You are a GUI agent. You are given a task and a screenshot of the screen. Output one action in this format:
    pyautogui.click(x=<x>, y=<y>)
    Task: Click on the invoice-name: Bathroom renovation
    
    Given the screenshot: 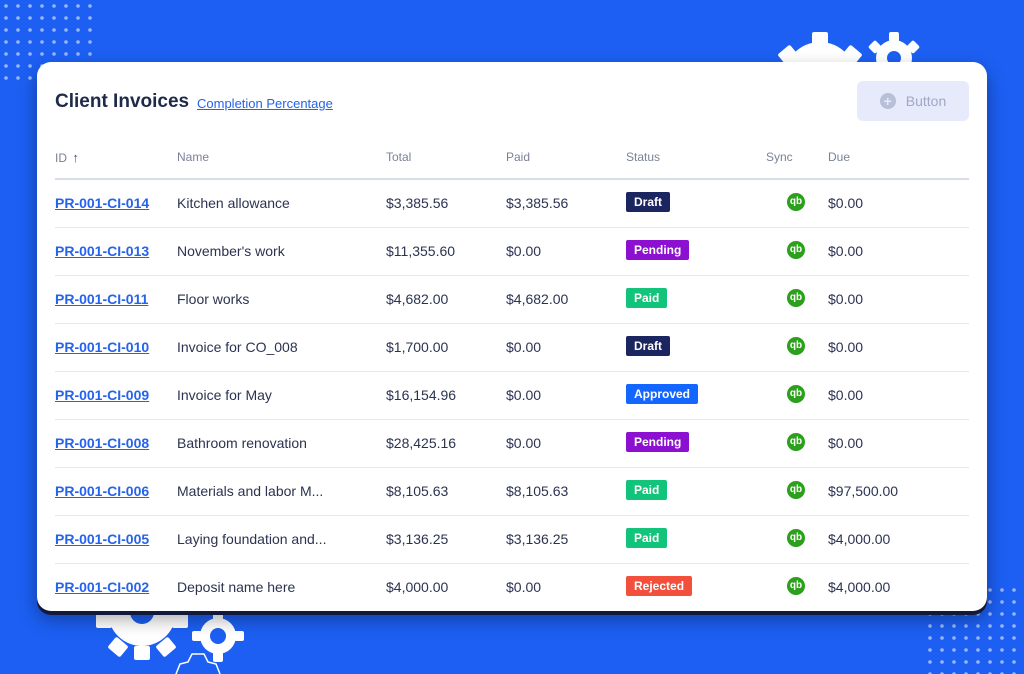 What is the action you would take?
    pyautogui.click(x=242, y=443)
    